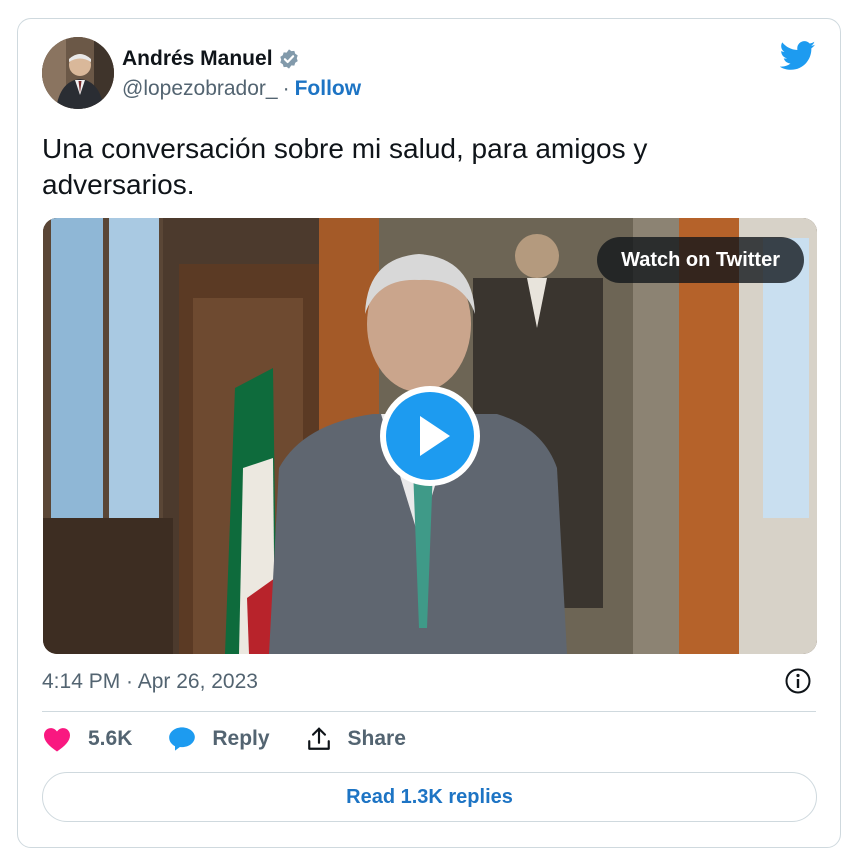  Describe the element at coordinates (87, 739) in the screenshot. I see `like-button: 5.6K` at that location.